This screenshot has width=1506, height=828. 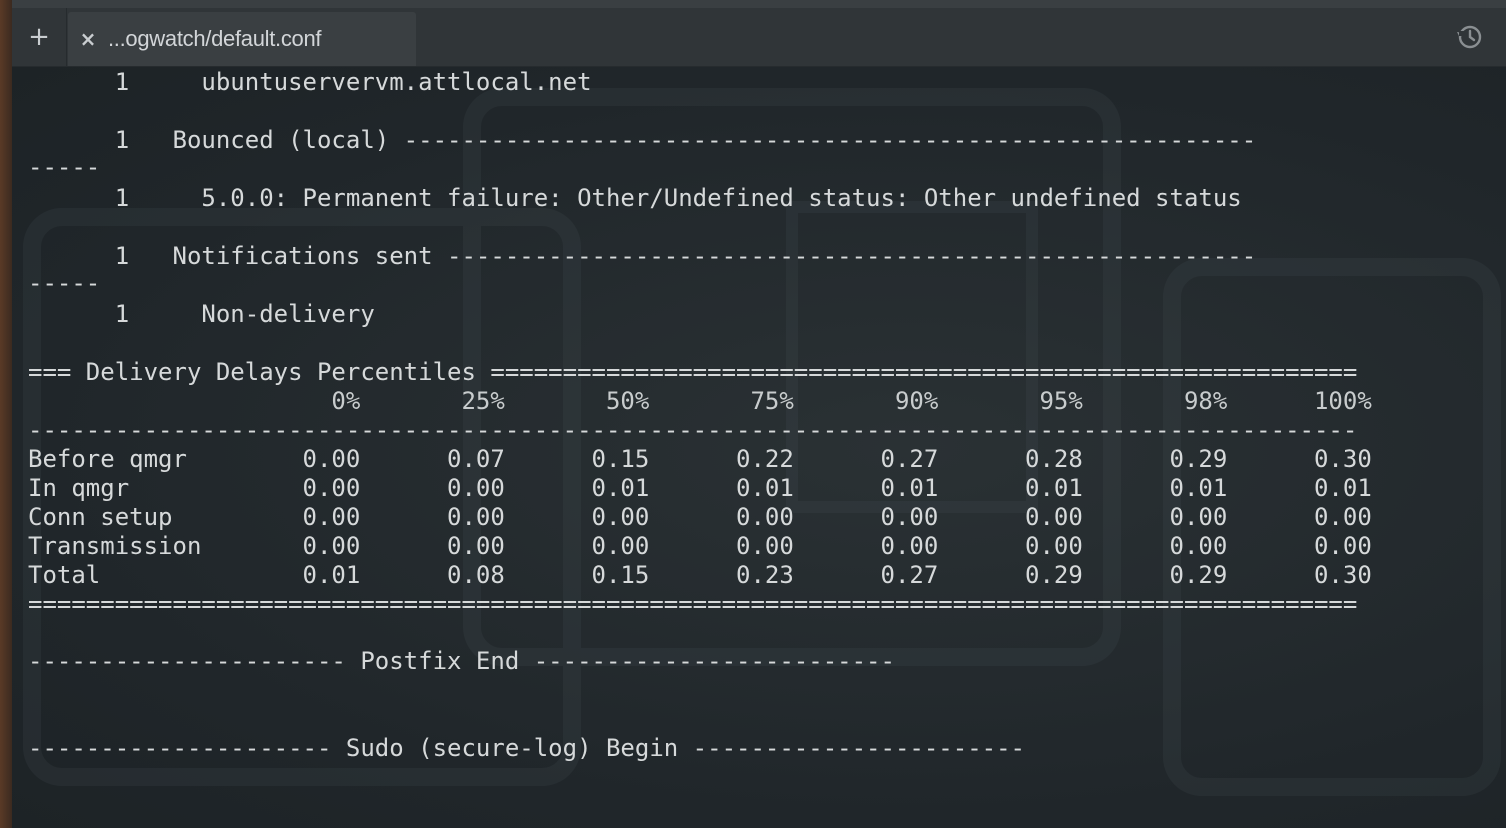 I want to click on plus-icon: +, so click(x=39, y=37).